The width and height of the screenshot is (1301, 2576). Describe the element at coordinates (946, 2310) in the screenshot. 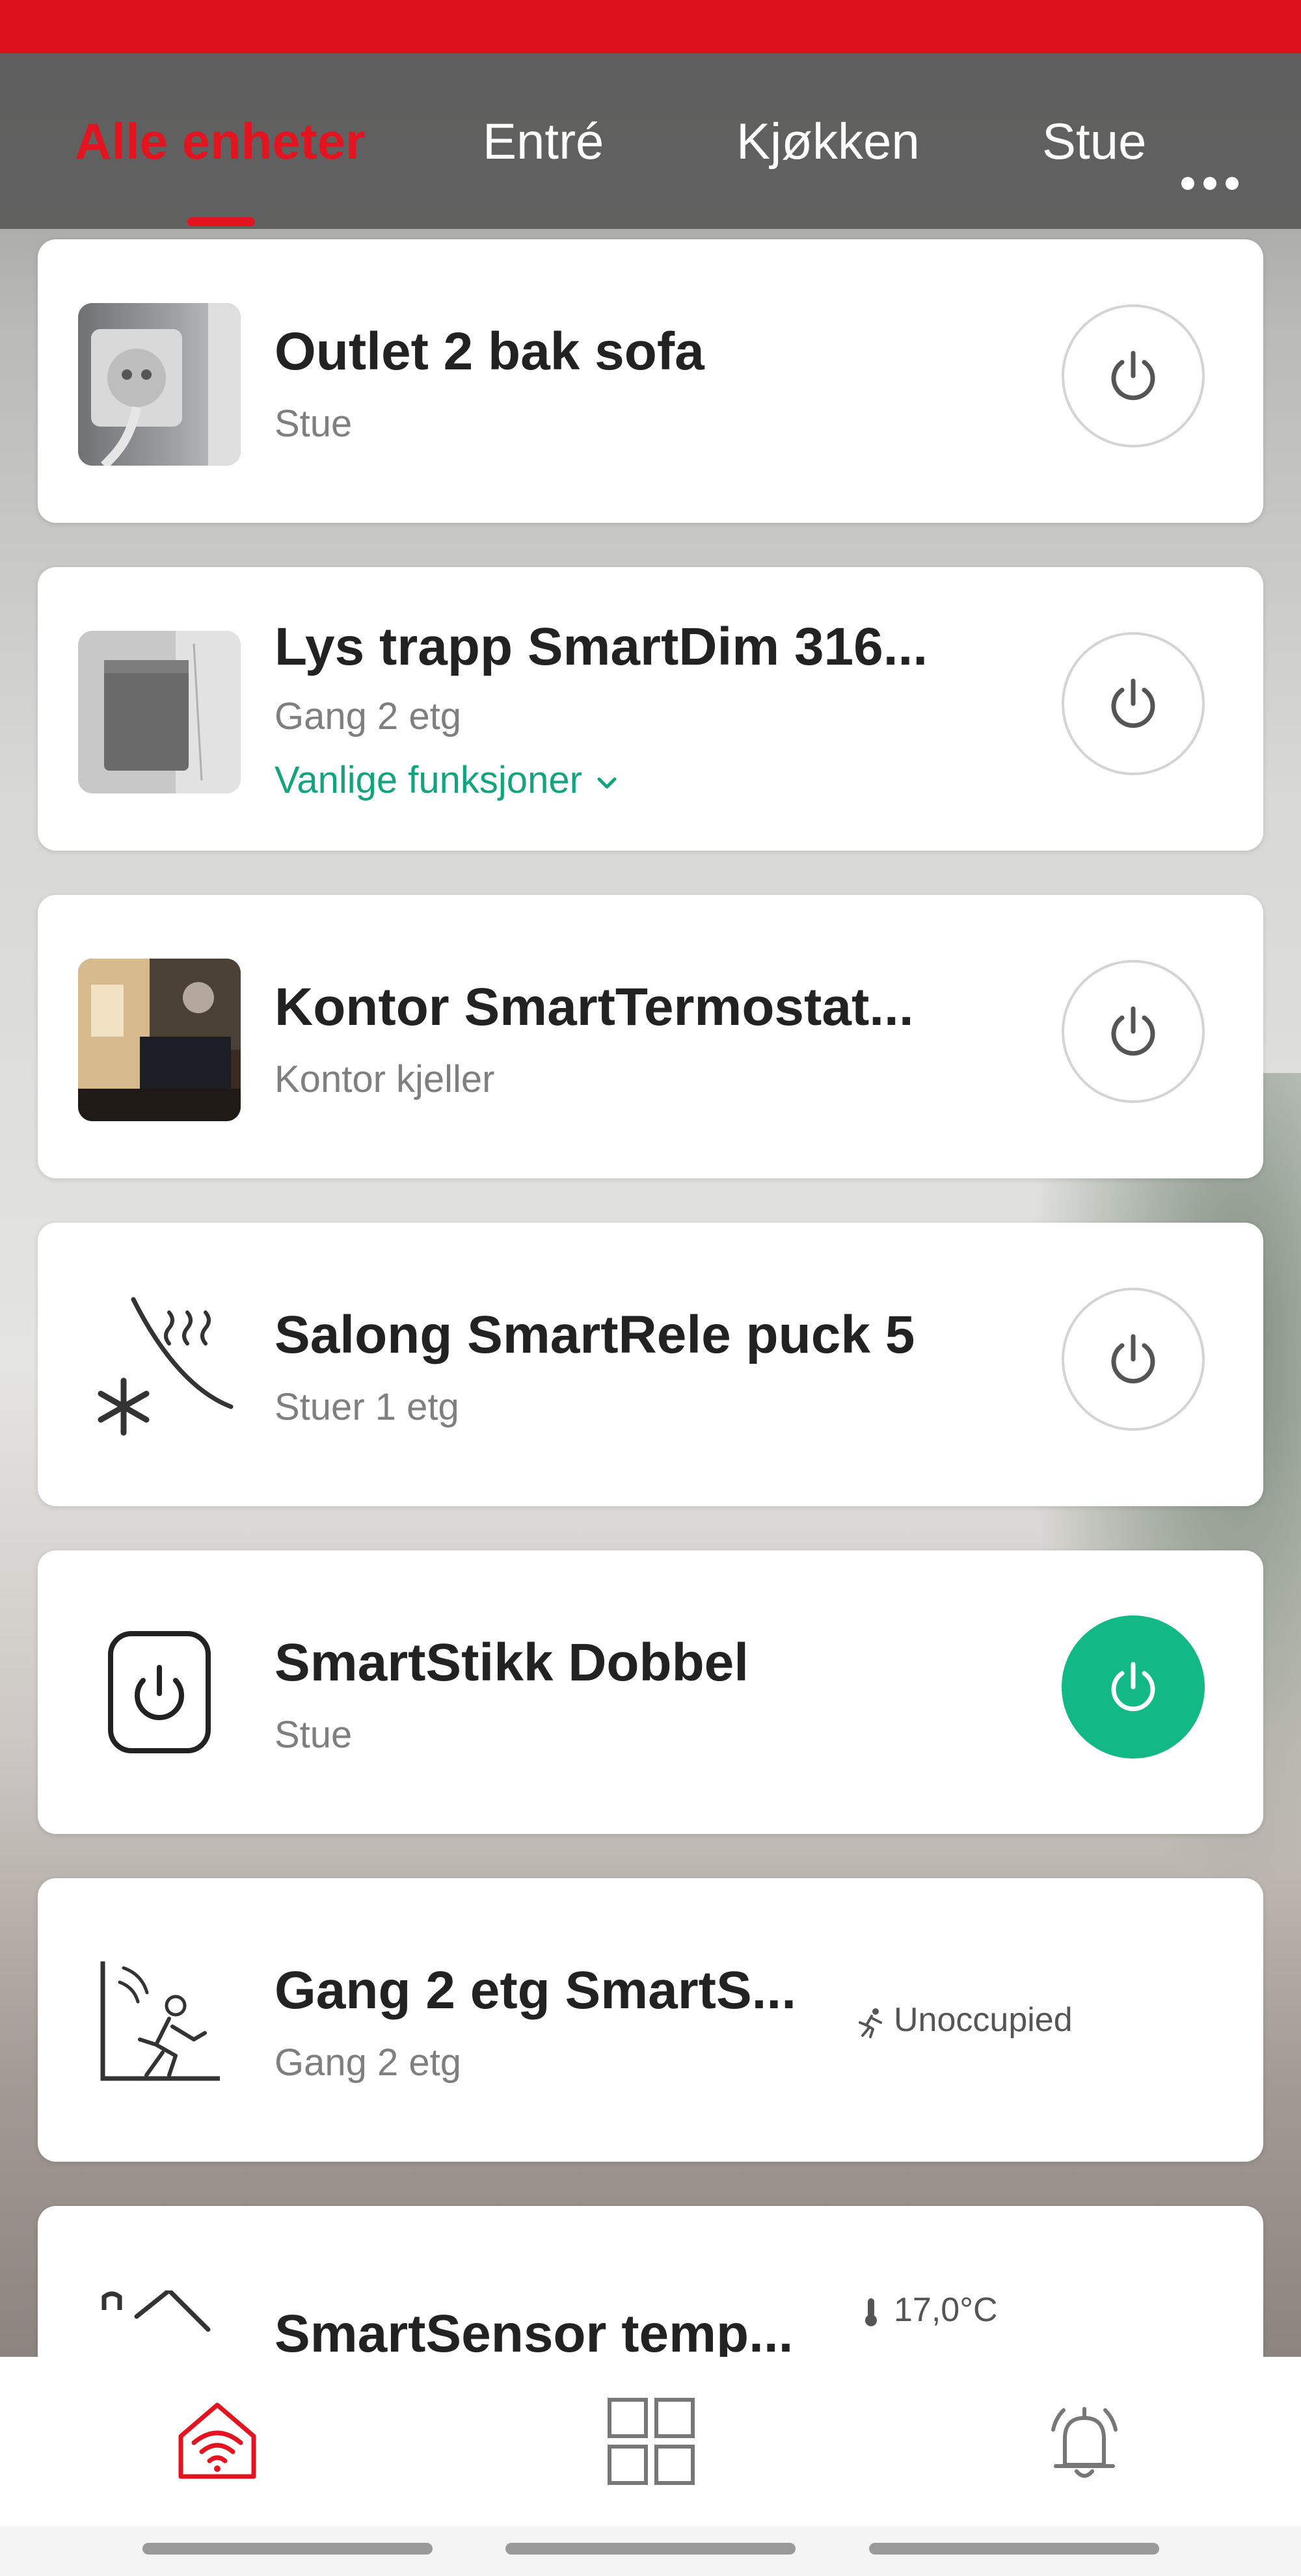

I see `temperature-value: 17,0°C` at that location.